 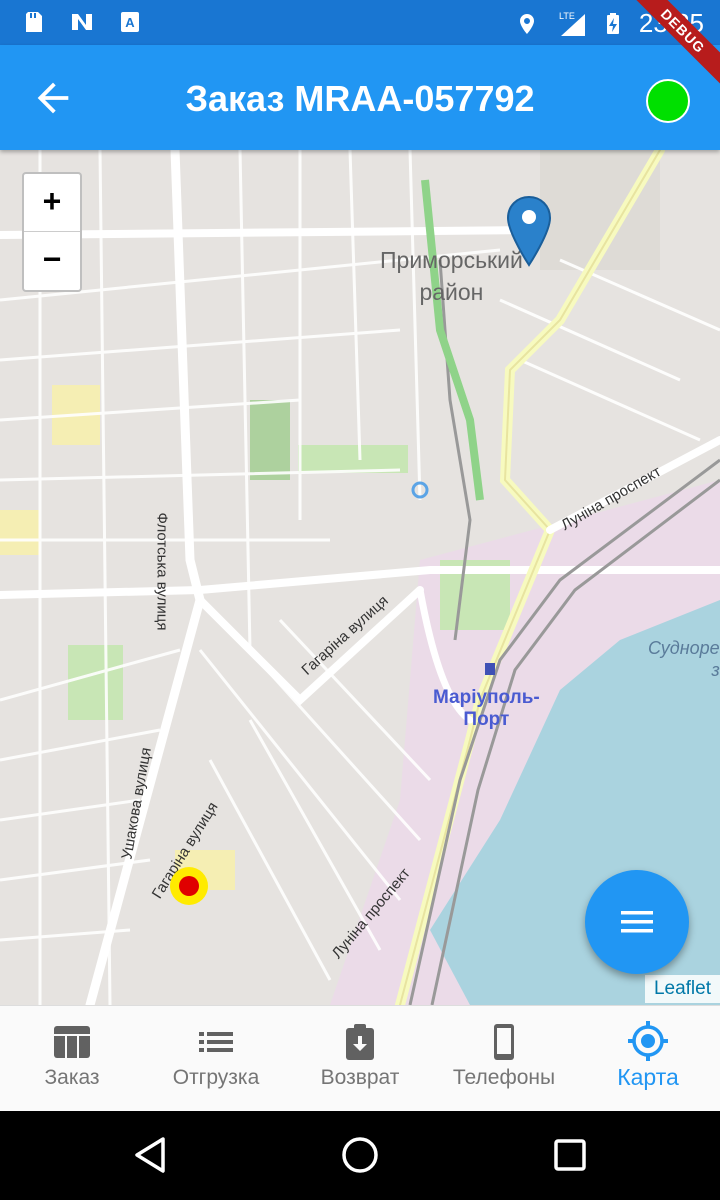 I want to click on nav-item-order: Заказ, so click(x=72, y=1058).